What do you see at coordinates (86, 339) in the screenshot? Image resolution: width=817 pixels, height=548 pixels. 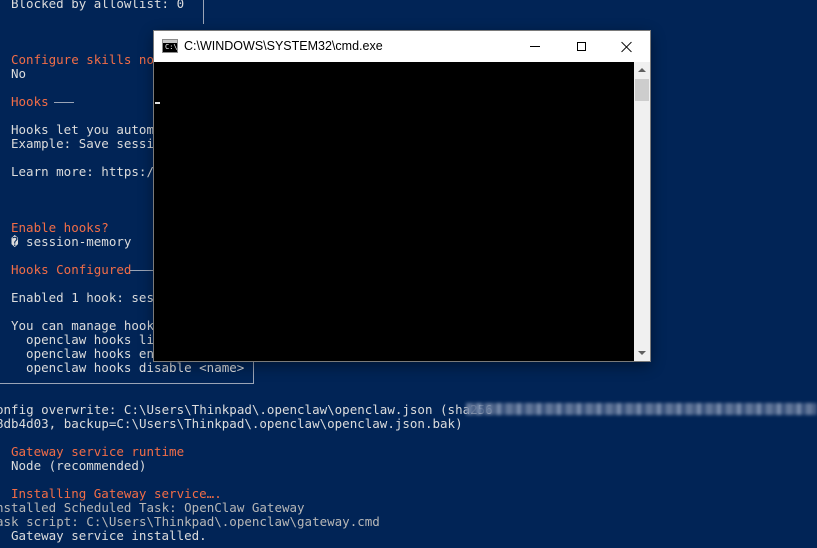 I see `console-line-hooks-list: openclaw hooks lis` at bounding box center [86, 339].